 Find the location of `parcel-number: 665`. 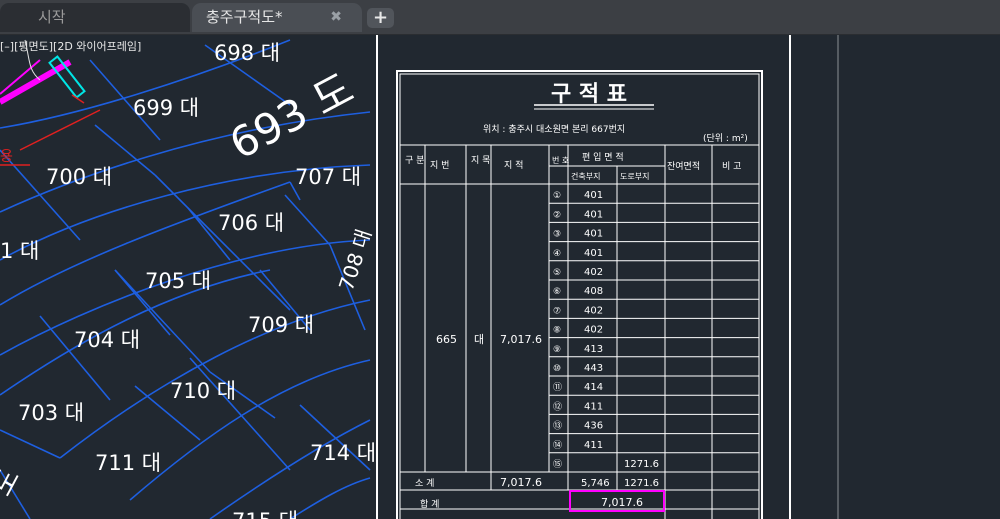

parcel-number: 665 is located at coordinates (446, 339).